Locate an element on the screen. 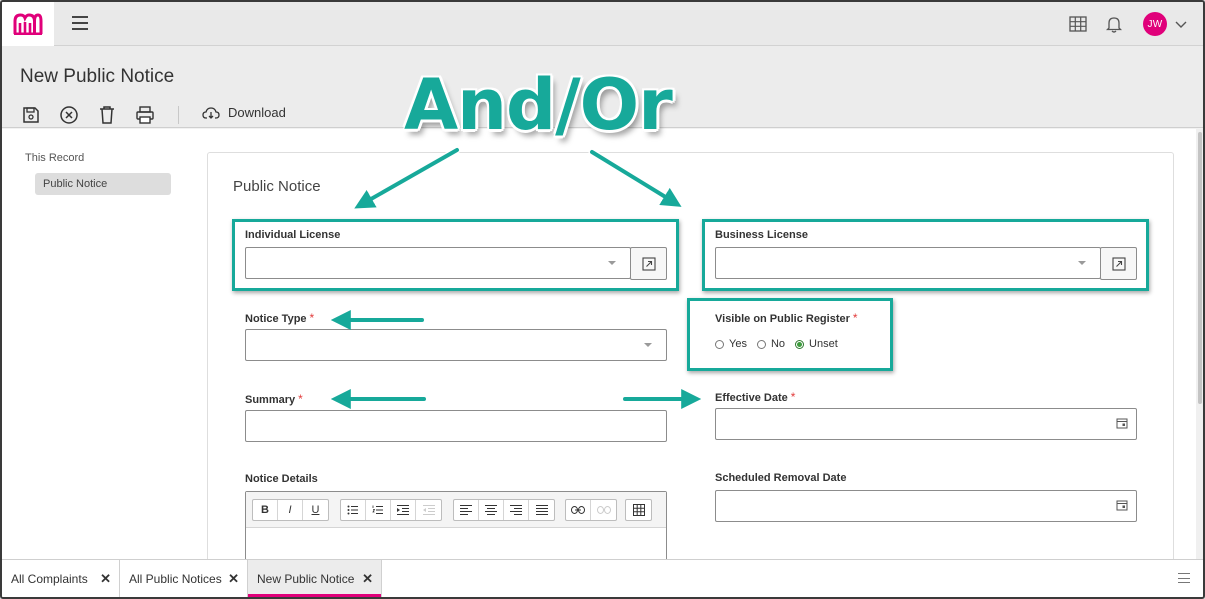  tab-label: All Public Notices is located at coordinates (175, 579).